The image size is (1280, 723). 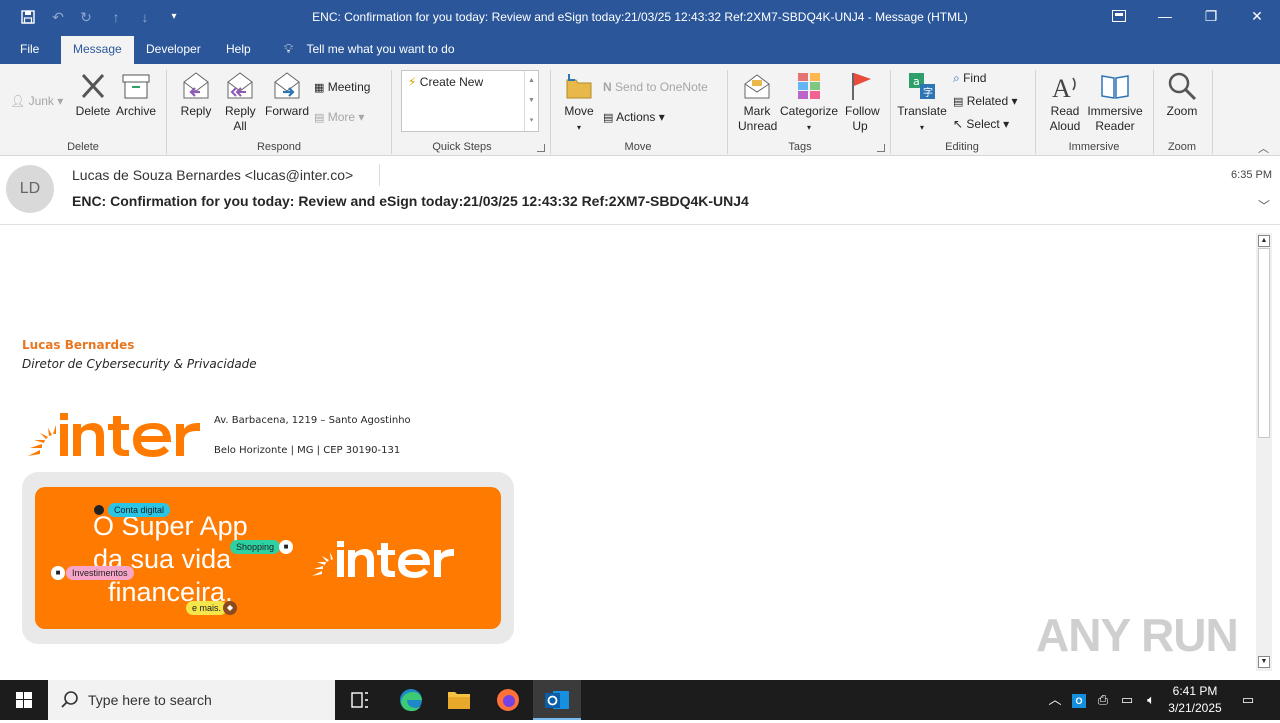 I want to click on onenote-icon: N, so click(x=607, y=87).